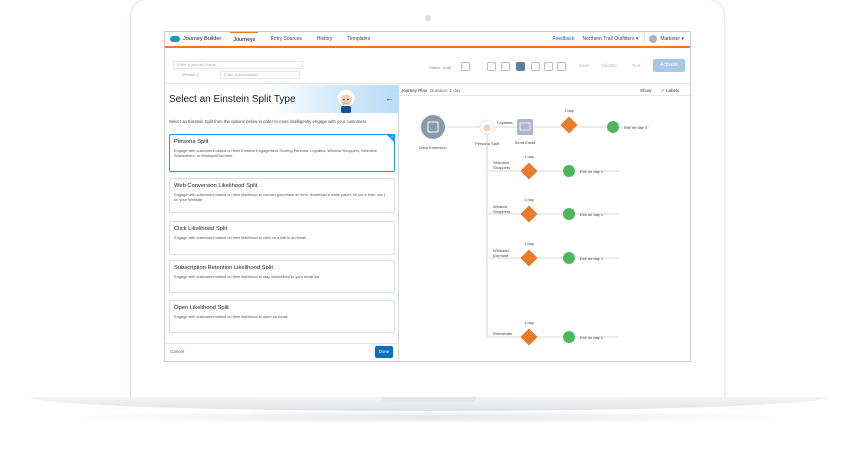 The image size is (857, 453). Describe the element at coordinates (428, 417) in the screenshot. I see `laptop-shadow` at that location.